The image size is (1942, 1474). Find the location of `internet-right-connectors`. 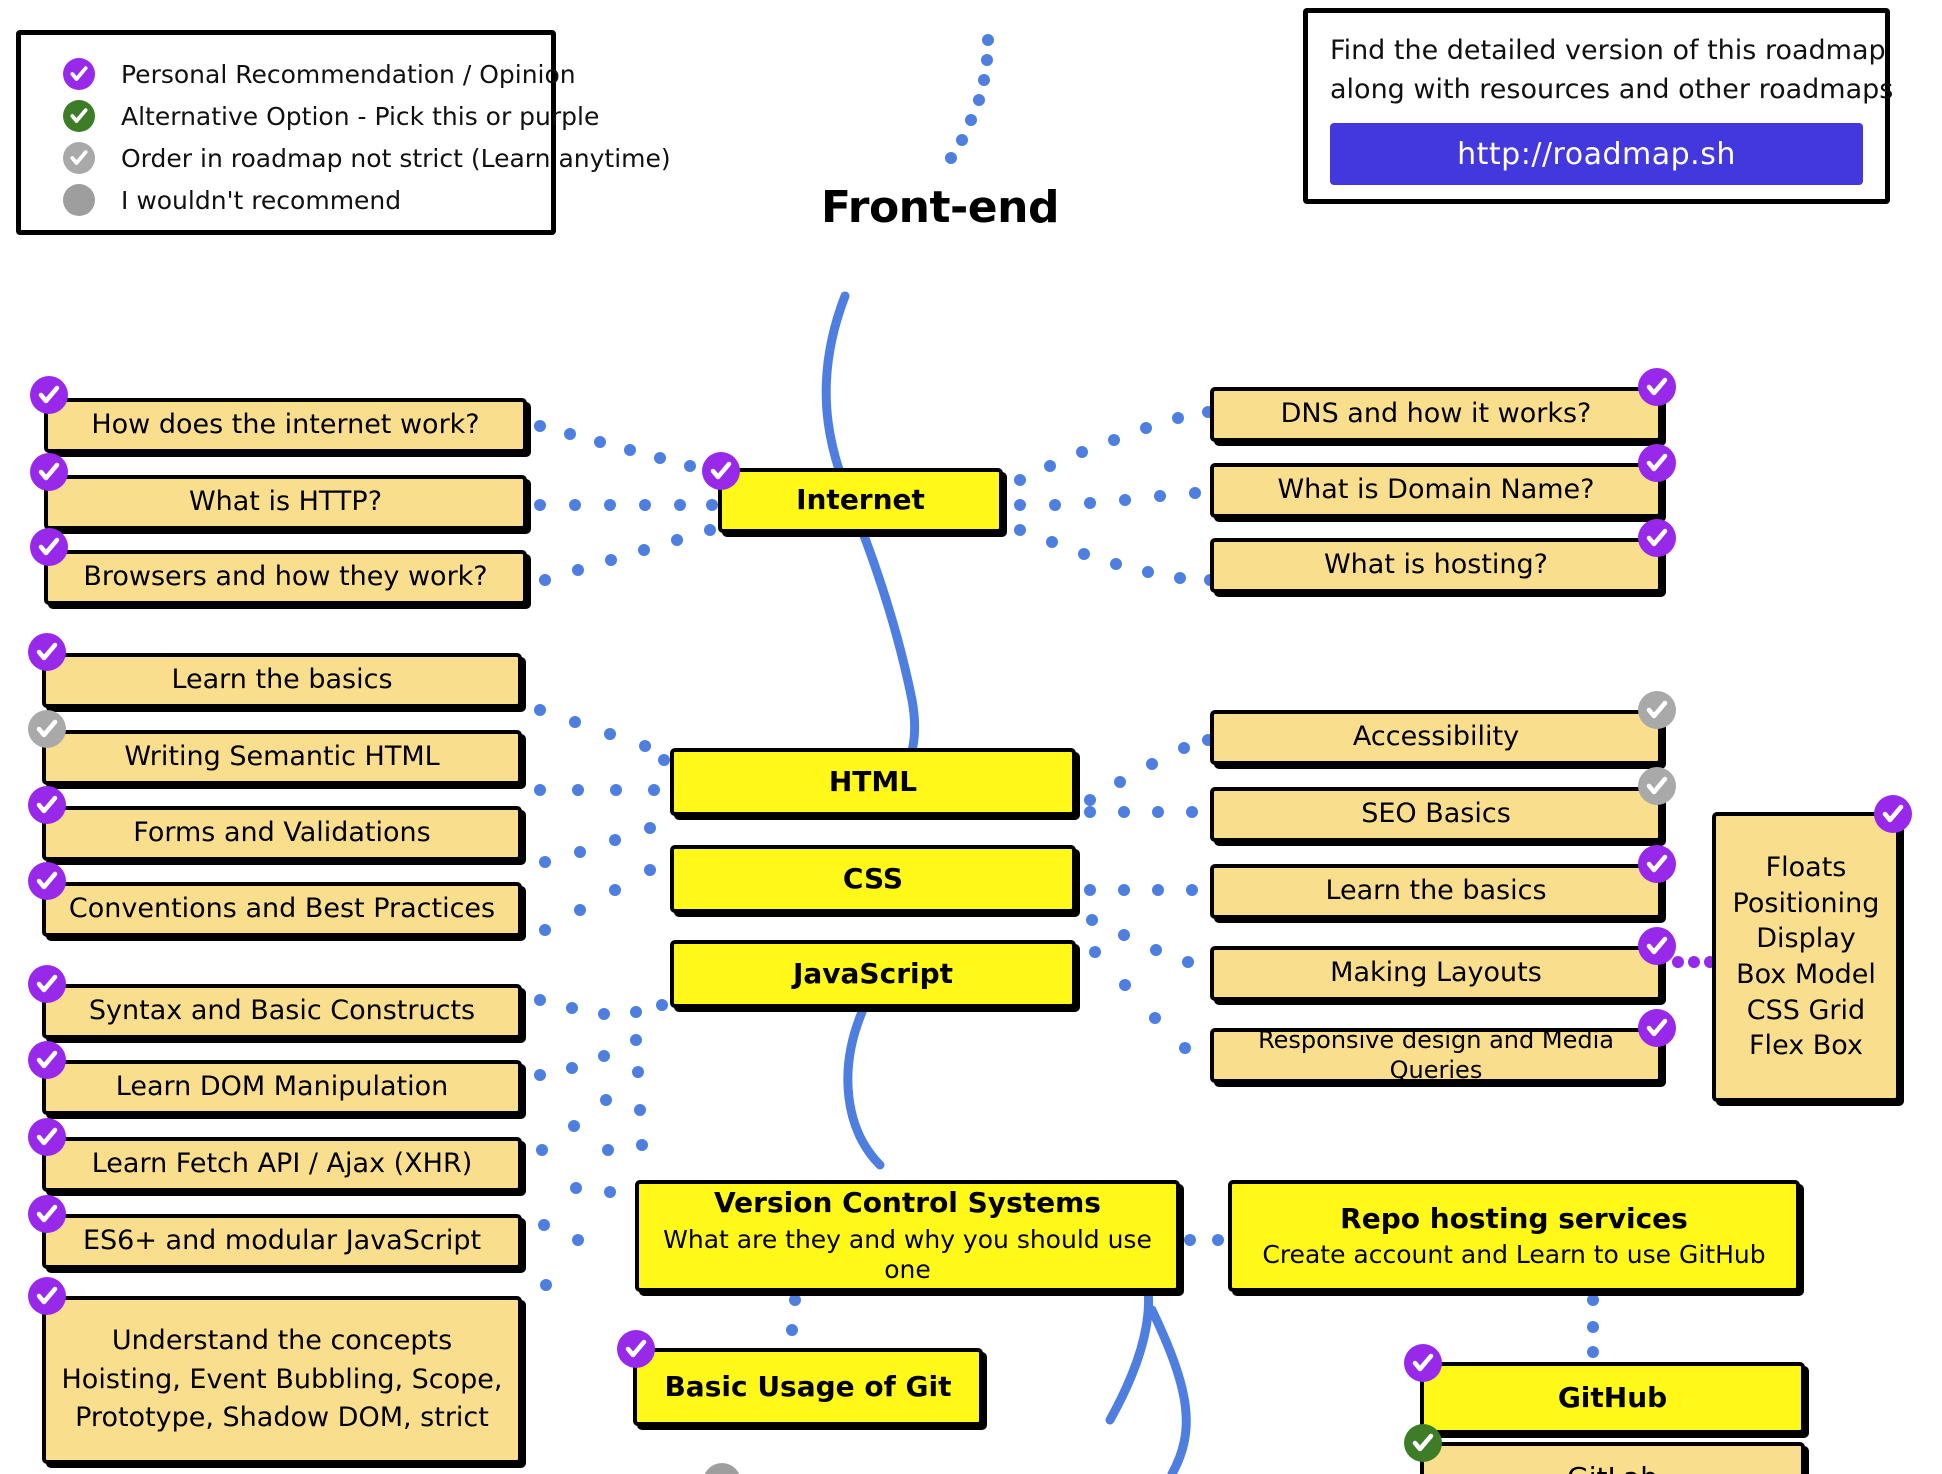

internet-right-connectors is located at coordinates (1115, 496).